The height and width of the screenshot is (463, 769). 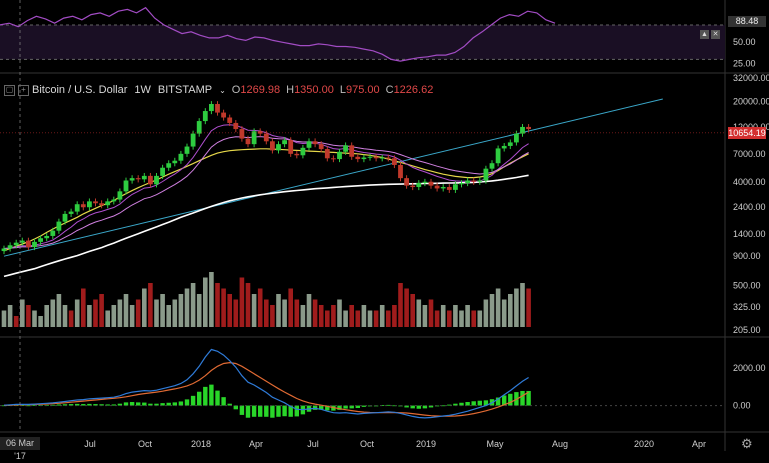 What do you see at coordinates (362, 90) in the screenshot?
I see `ohlc-low-value: 975.00` at bounding box center [362, 90].